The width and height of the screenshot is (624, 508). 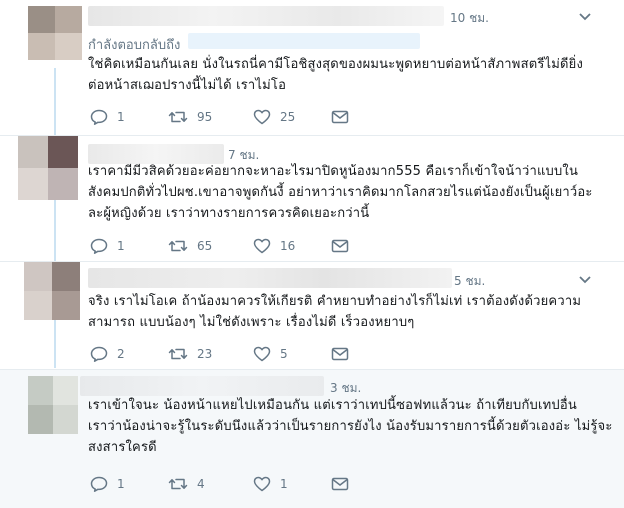 What do you see at coordinates (122, 447) in the screenshot?
I see `tweet-text-line: สงสารใครดี` at bounding box center [122, 447].